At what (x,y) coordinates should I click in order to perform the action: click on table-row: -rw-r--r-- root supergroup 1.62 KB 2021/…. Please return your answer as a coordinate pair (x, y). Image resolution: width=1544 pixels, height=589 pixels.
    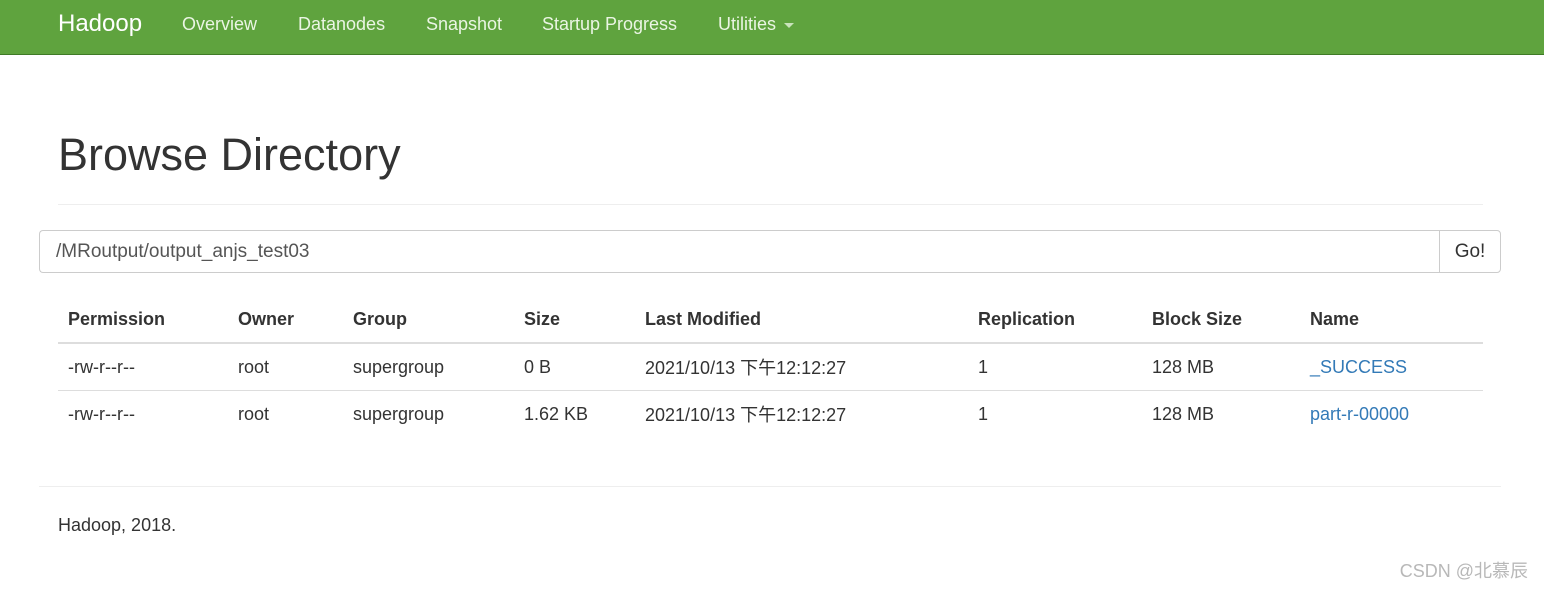
    Looking at the image, I should click on (770, 414).